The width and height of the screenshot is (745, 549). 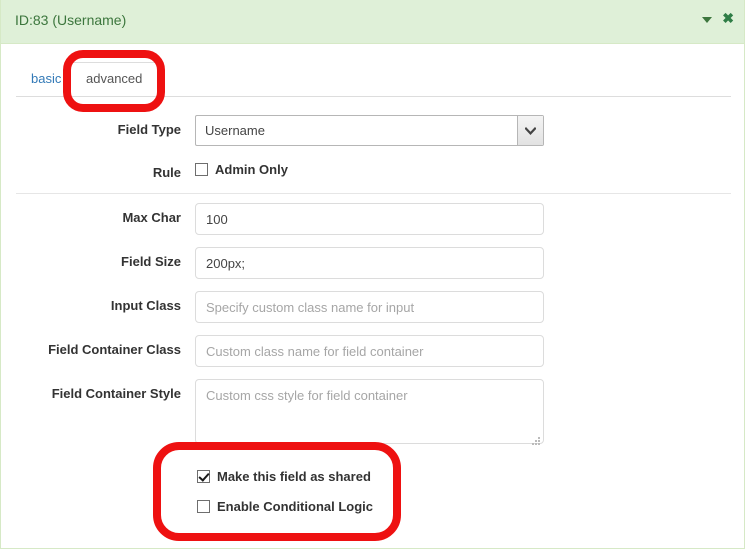 What do you see at coordinates (372, 169) in the screenshot?
I see `row-rule: Rule Admin Only` at bounding box center [372, 169].